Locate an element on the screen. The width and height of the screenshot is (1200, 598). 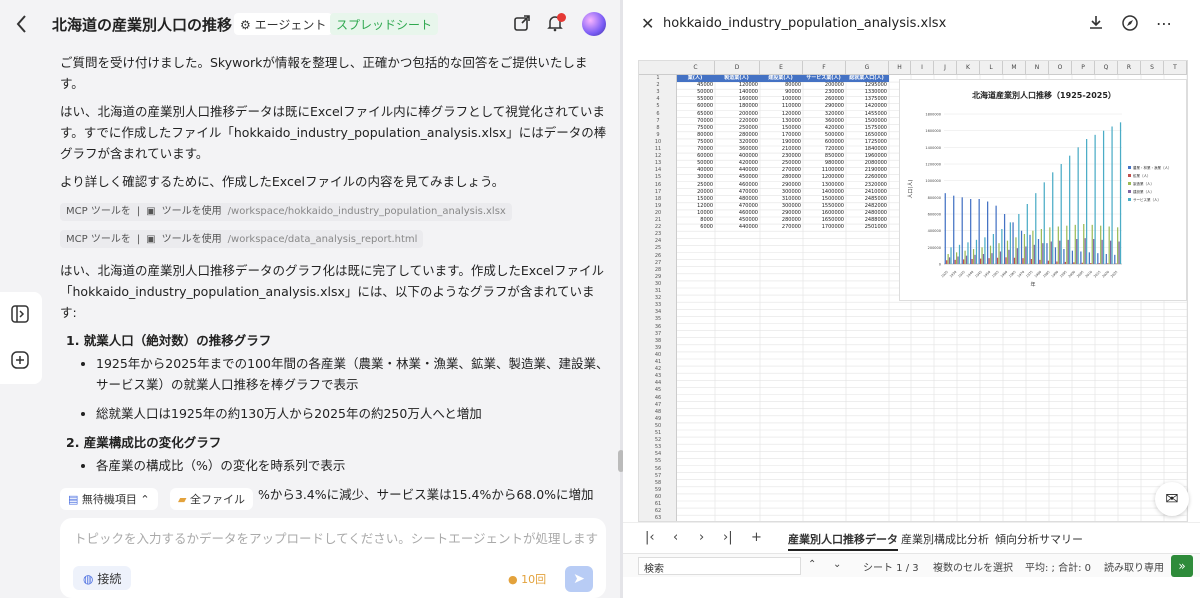
last-sheet-icon: ›| is located at coordinates (728, 537).